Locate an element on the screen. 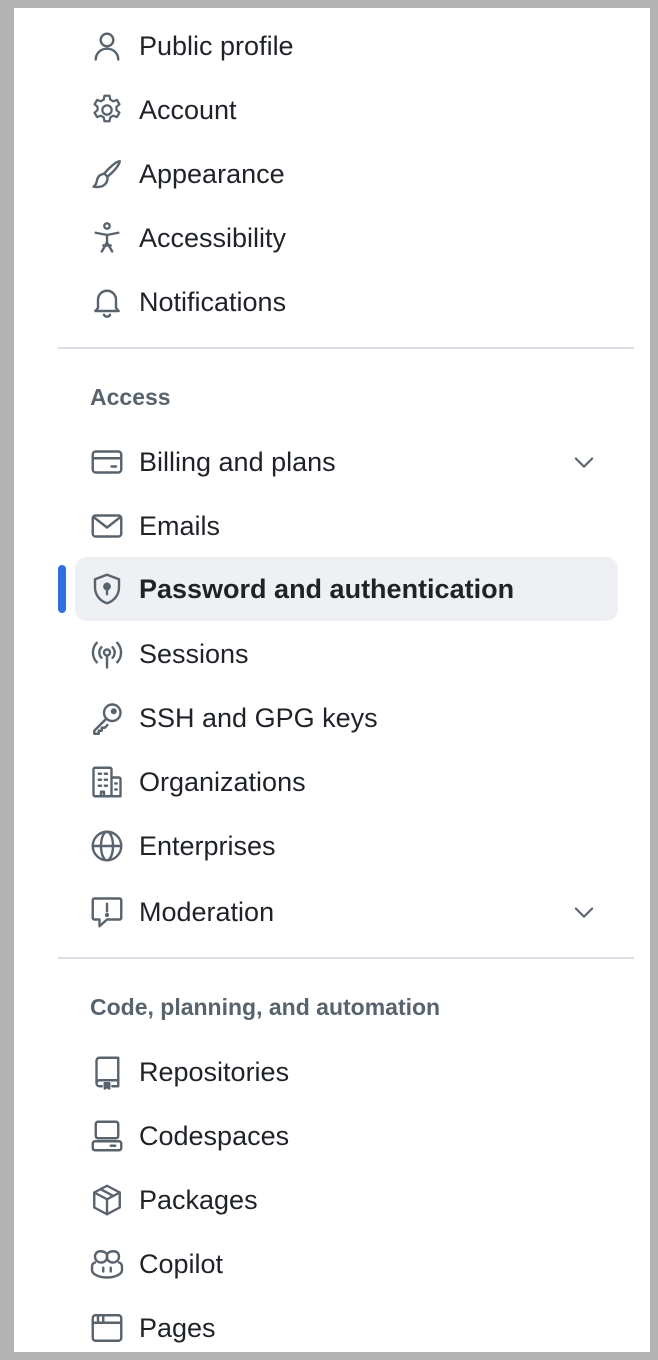 The width and height of the screenshot is (658, 1360). sidebar-item-notifications: Notifications is located at coordinates (346, 302).